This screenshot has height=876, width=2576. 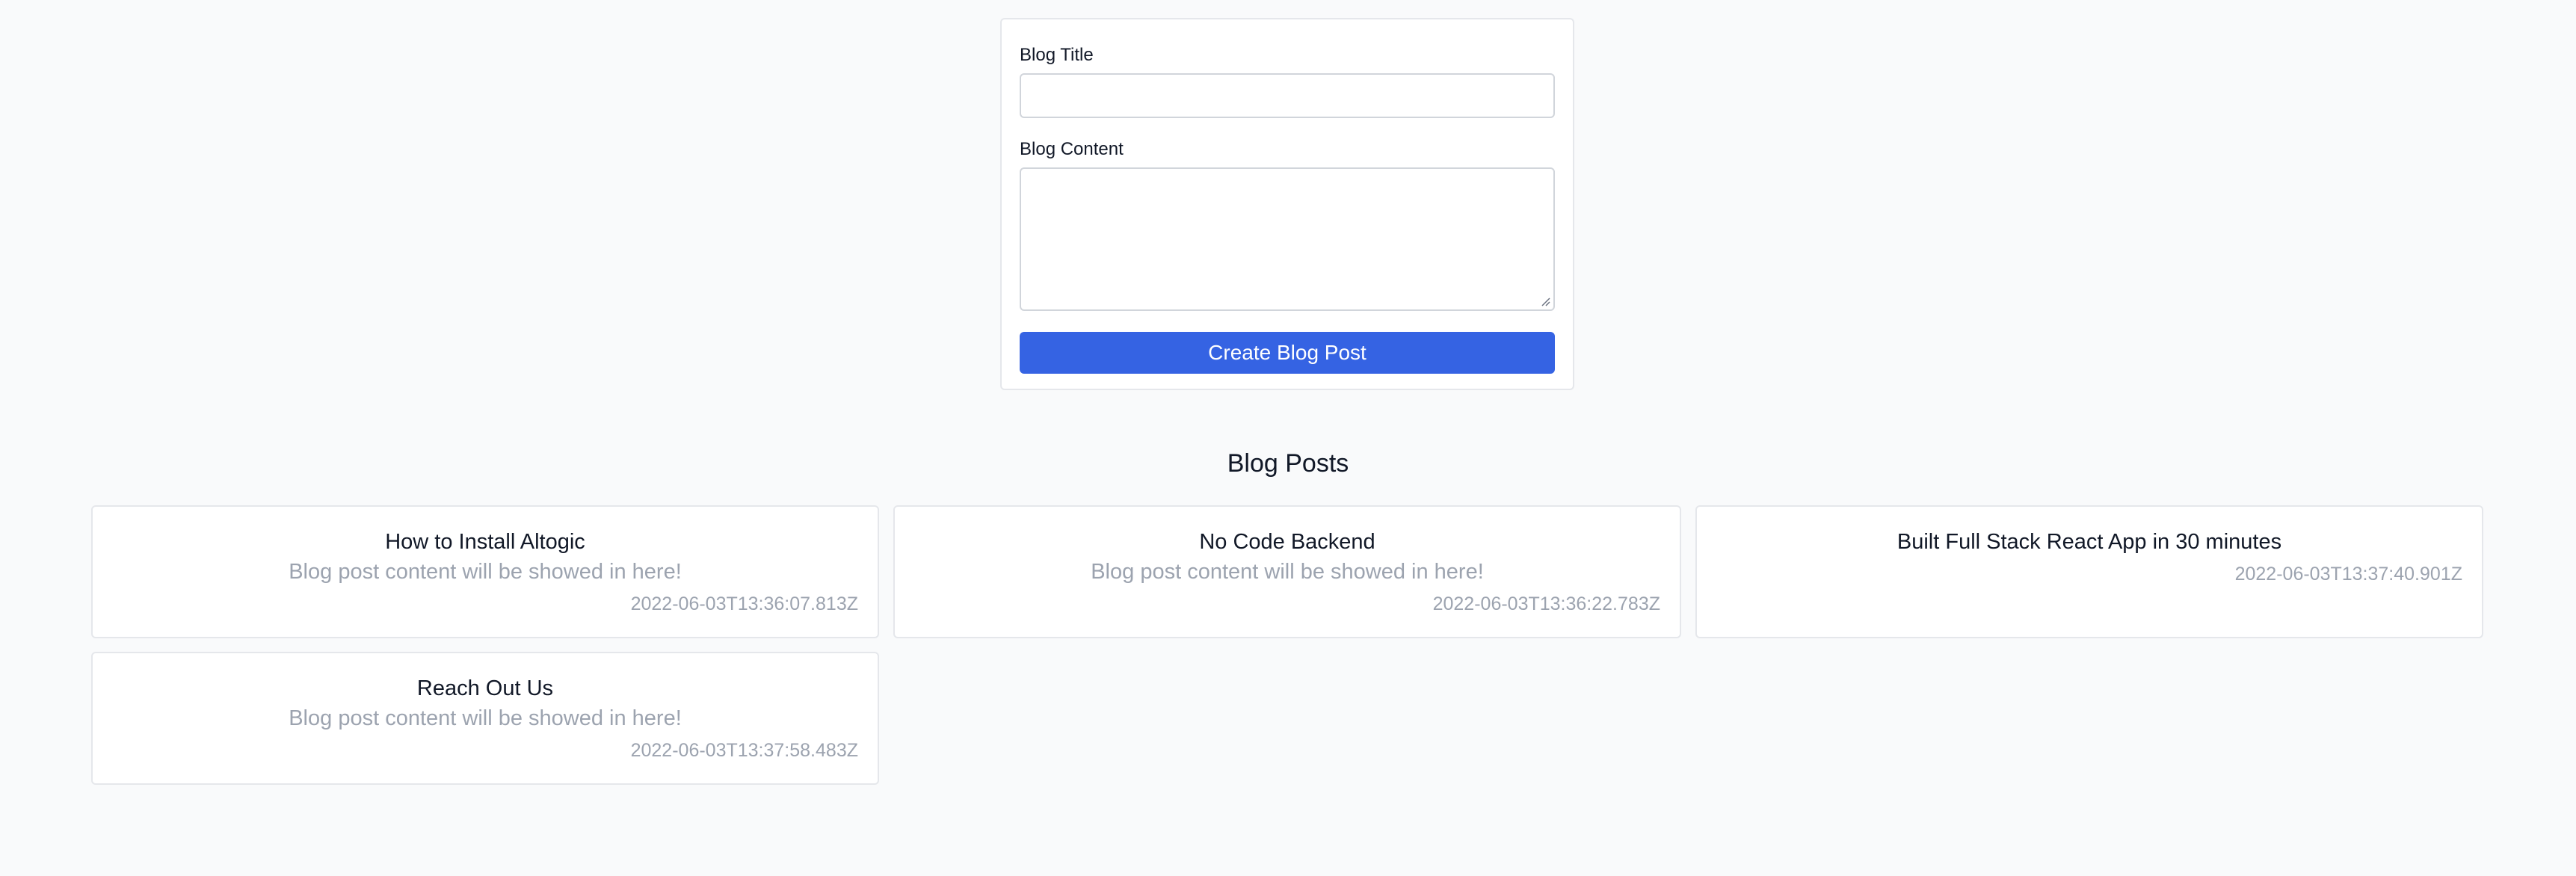 I want to click on post-title: No Code Backend, so click(x=1287, y=542).